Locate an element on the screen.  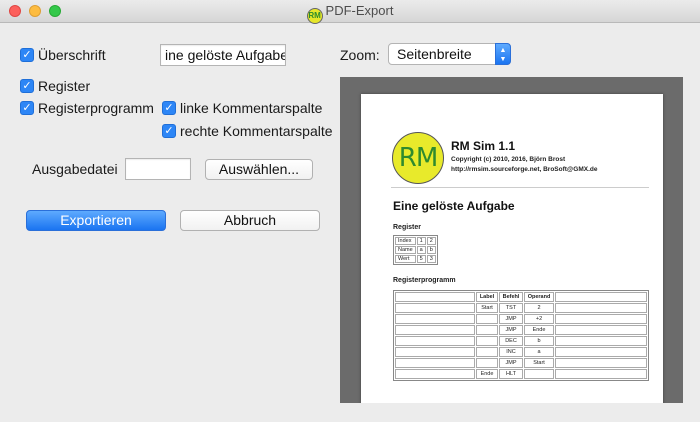
export-button: Exportieren is located at coordinates (96, 220).